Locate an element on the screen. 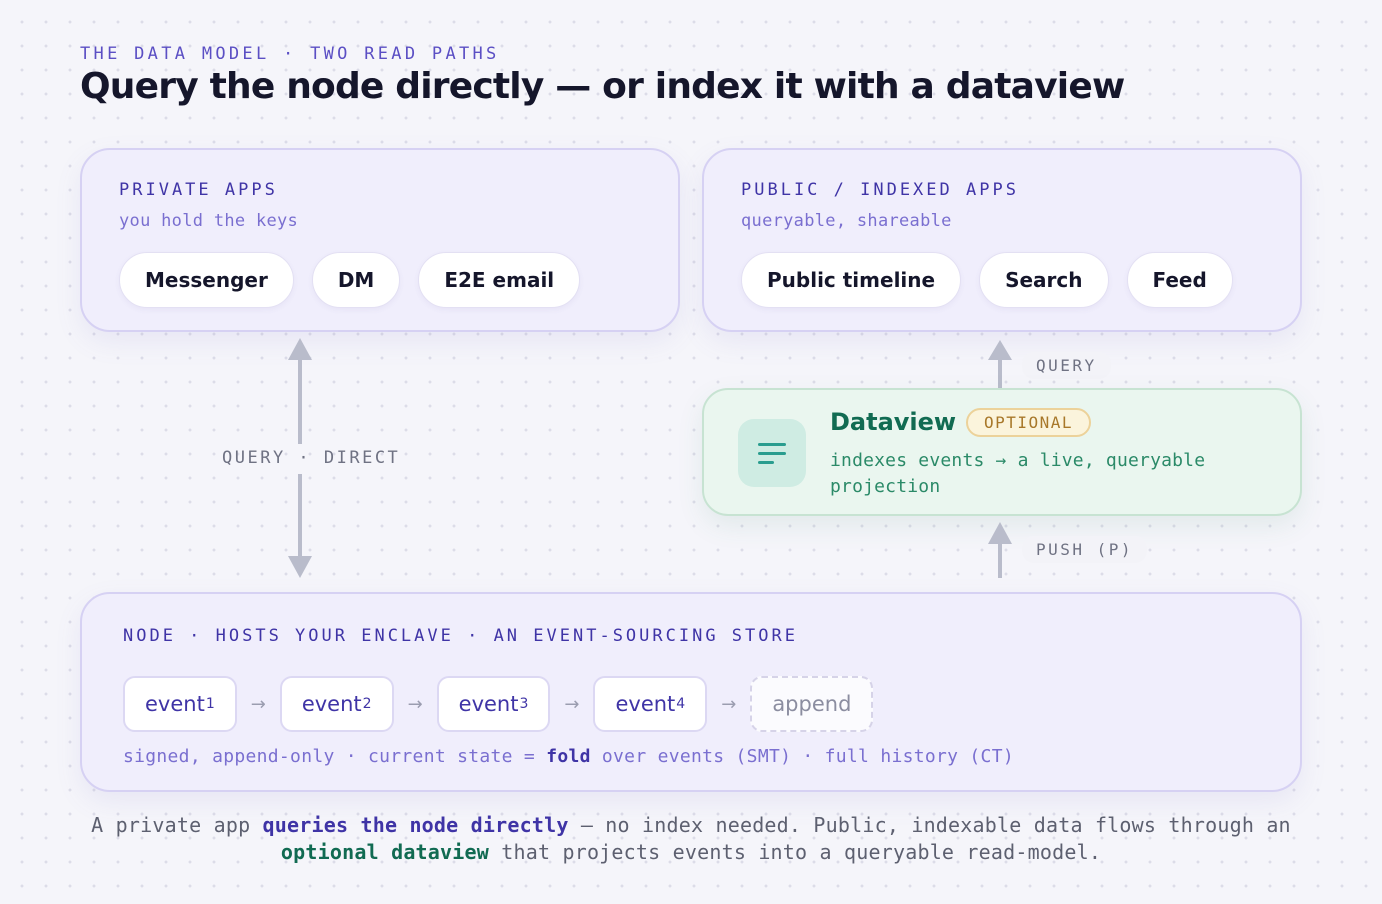  push-label: PUSH (P) is located at coordinates (1085, 549).